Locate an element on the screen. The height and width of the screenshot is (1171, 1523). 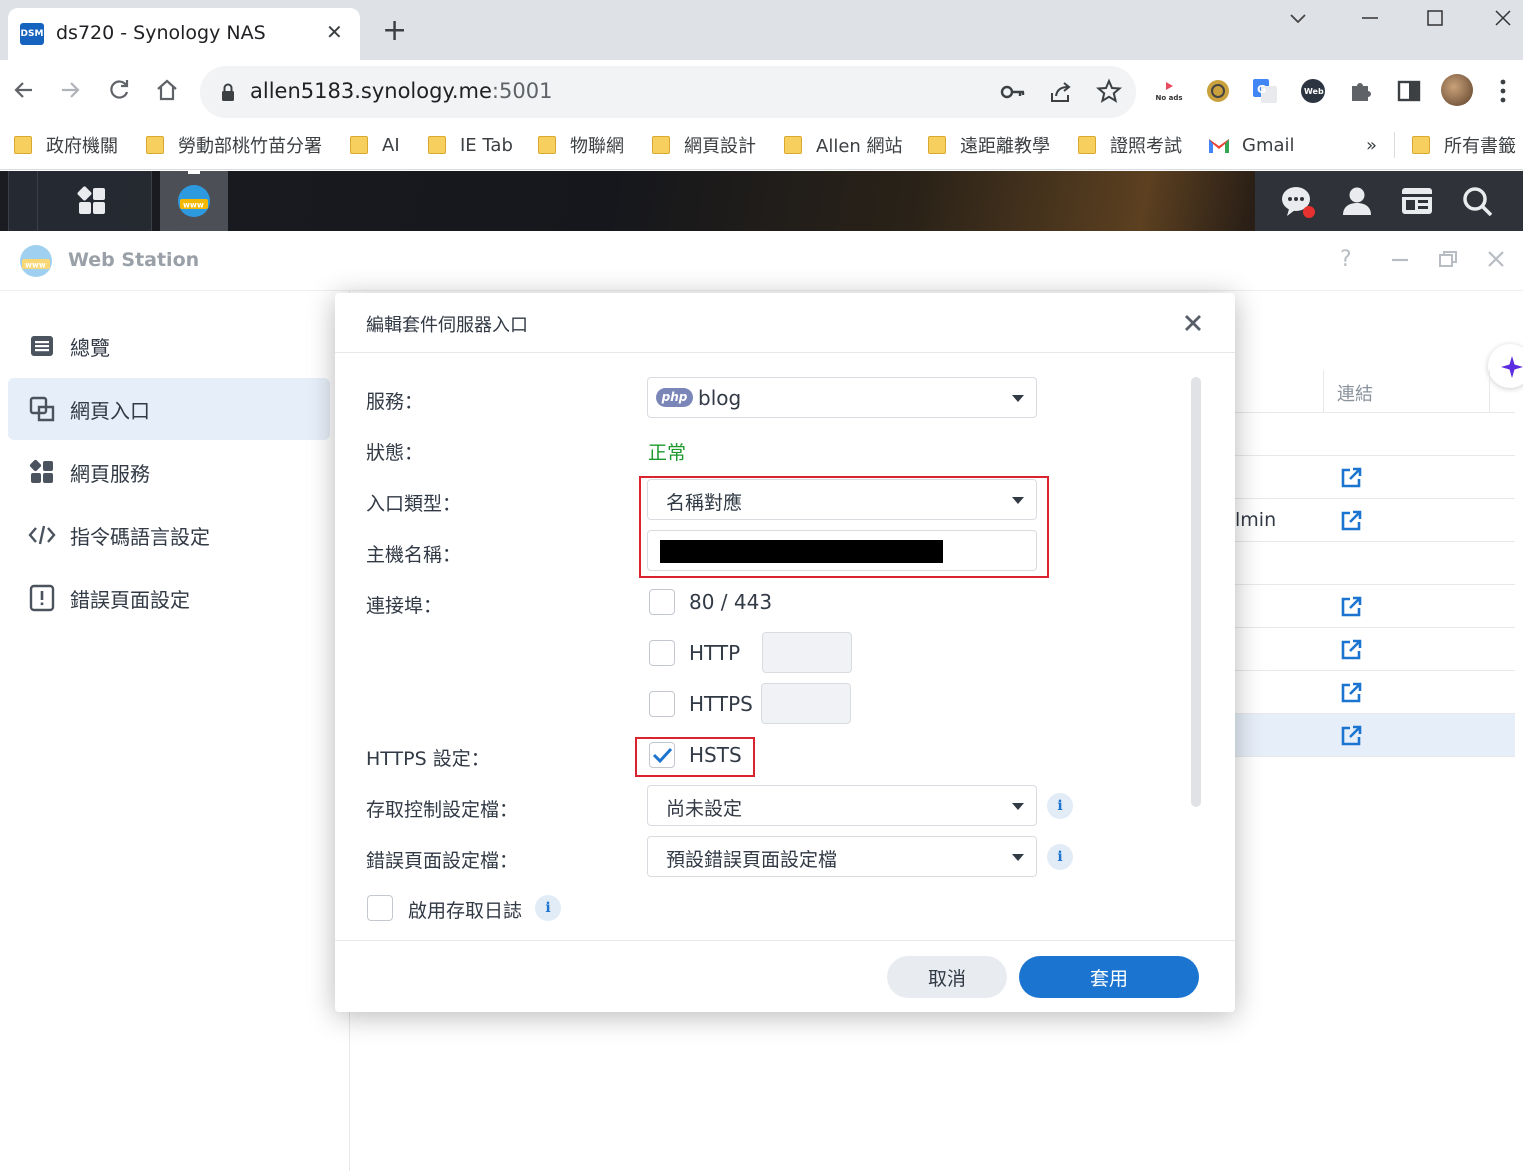
reload-icon is located at coordinates (119, 90).